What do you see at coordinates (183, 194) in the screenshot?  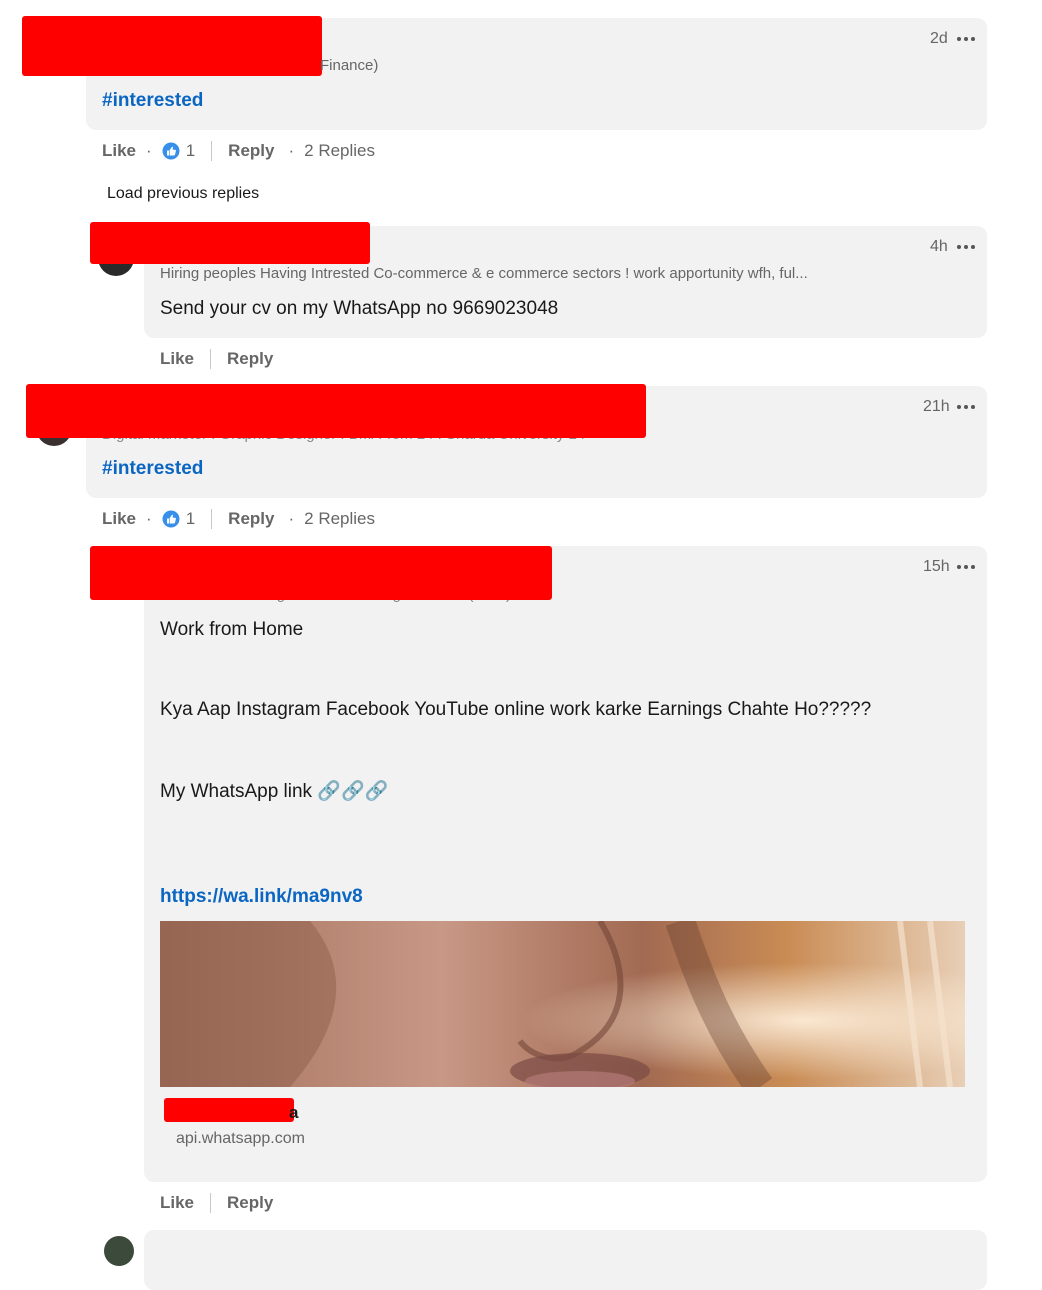 I see `load-previous-replies-button: Load previous replies` at bounding box center [183, 194].